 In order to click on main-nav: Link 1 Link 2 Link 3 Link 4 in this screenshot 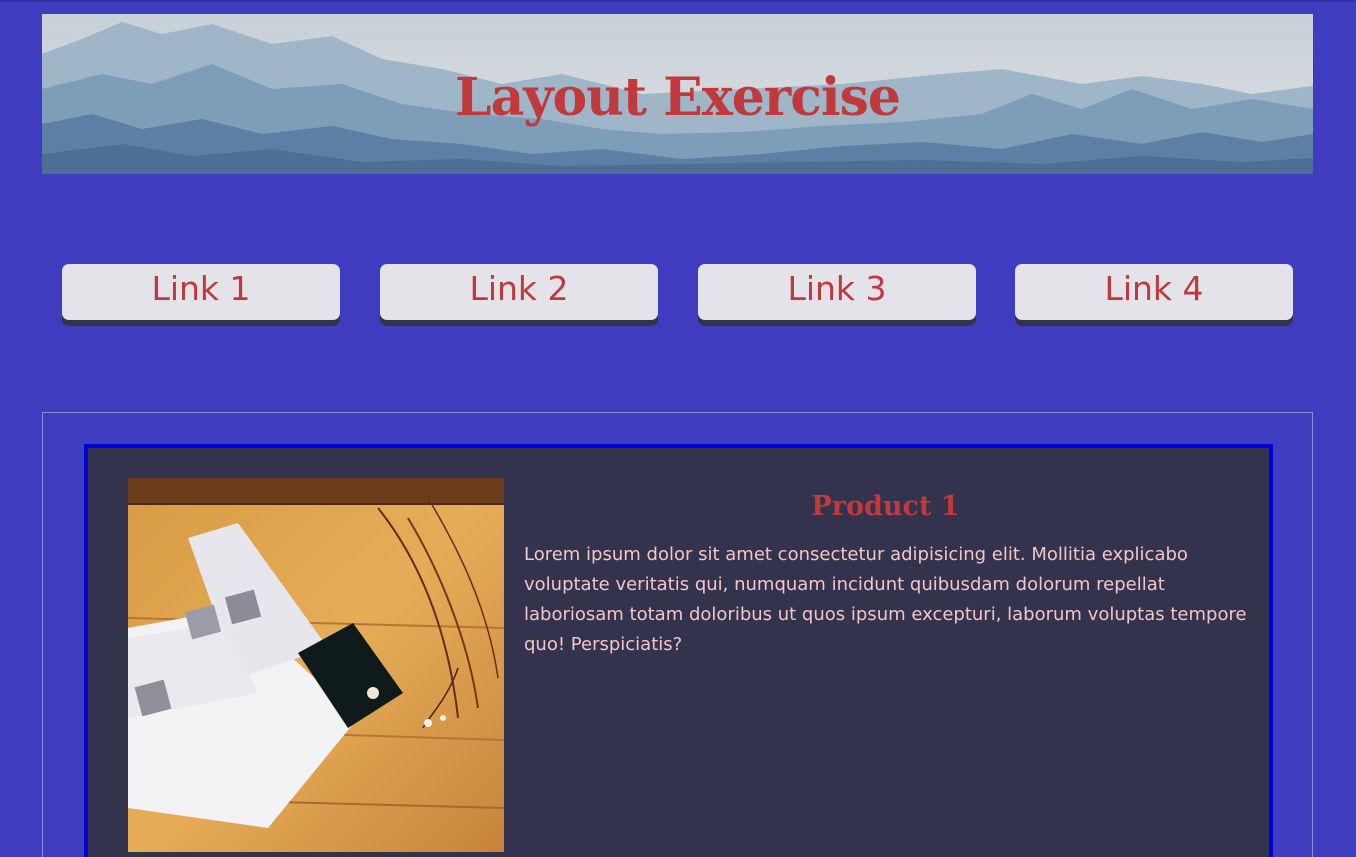, I will do `click(677, 293)`.